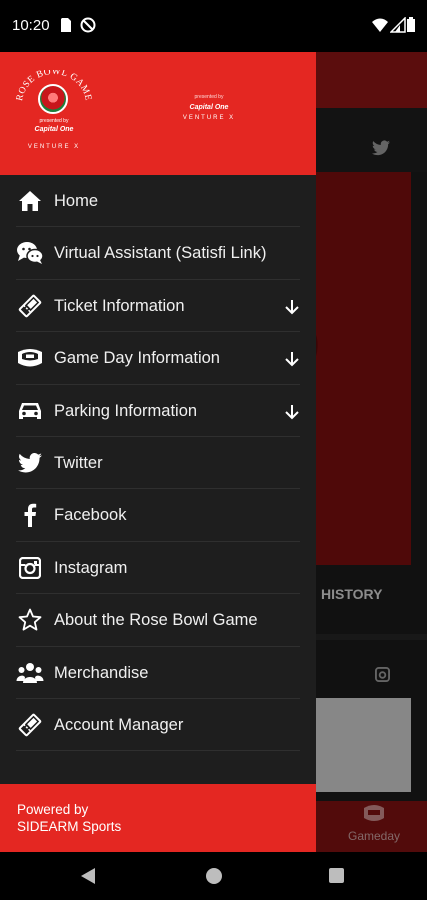 Image resolution: width=427 pixels, height=900 pixels. I want to click on menu-item-label: Twitter, so click(78, 462).